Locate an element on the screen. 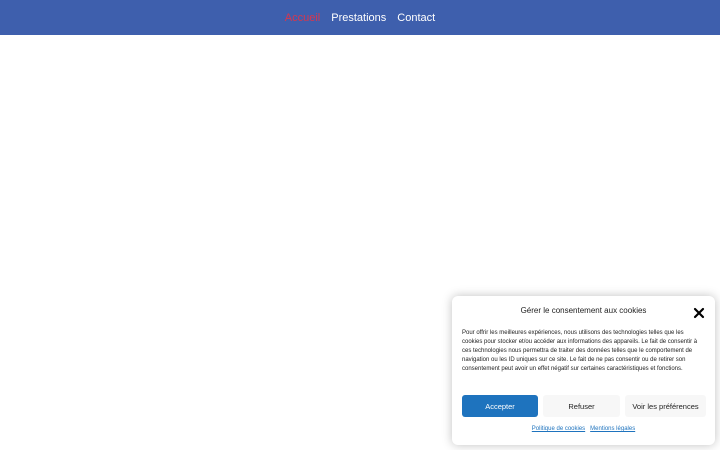 This screenshot has width=720, height=450. cookie-policy-link: Politique de cookies is located at coordinates (558, 429).